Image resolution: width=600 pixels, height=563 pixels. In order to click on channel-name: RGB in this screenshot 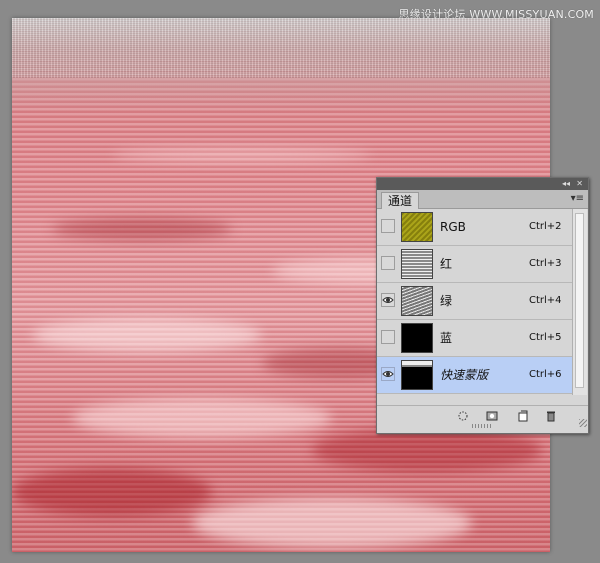, I will do `click(453, 227)`.